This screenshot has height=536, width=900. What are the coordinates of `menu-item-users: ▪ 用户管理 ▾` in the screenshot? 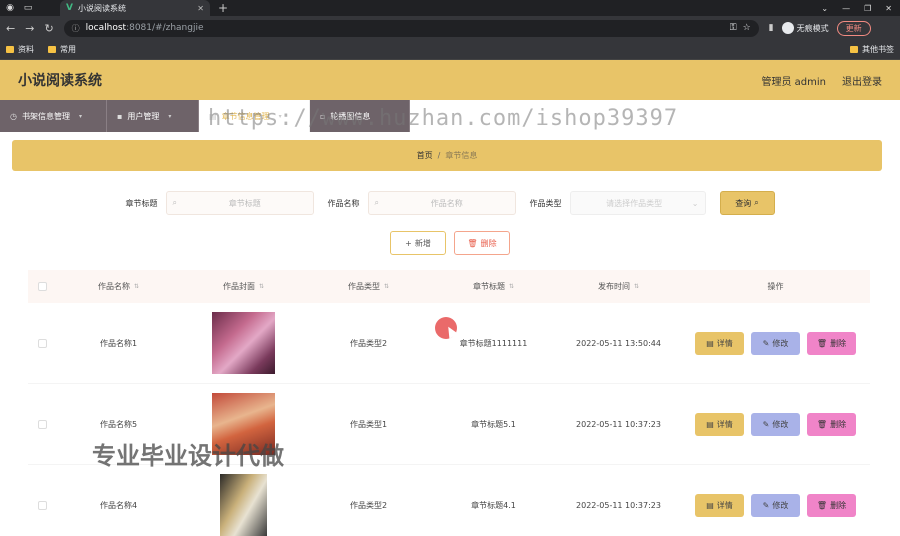 It's located at (153, 116).